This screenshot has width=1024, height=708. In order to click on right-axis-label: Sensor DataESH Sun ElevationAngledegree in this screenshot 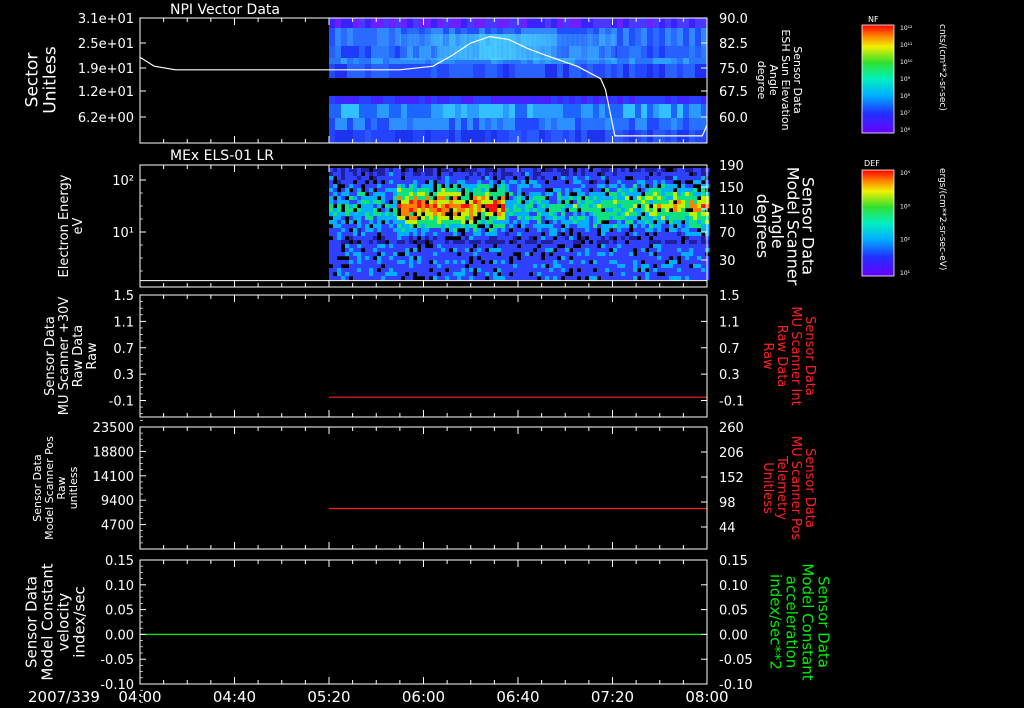, I will do `click(779, 79)`.